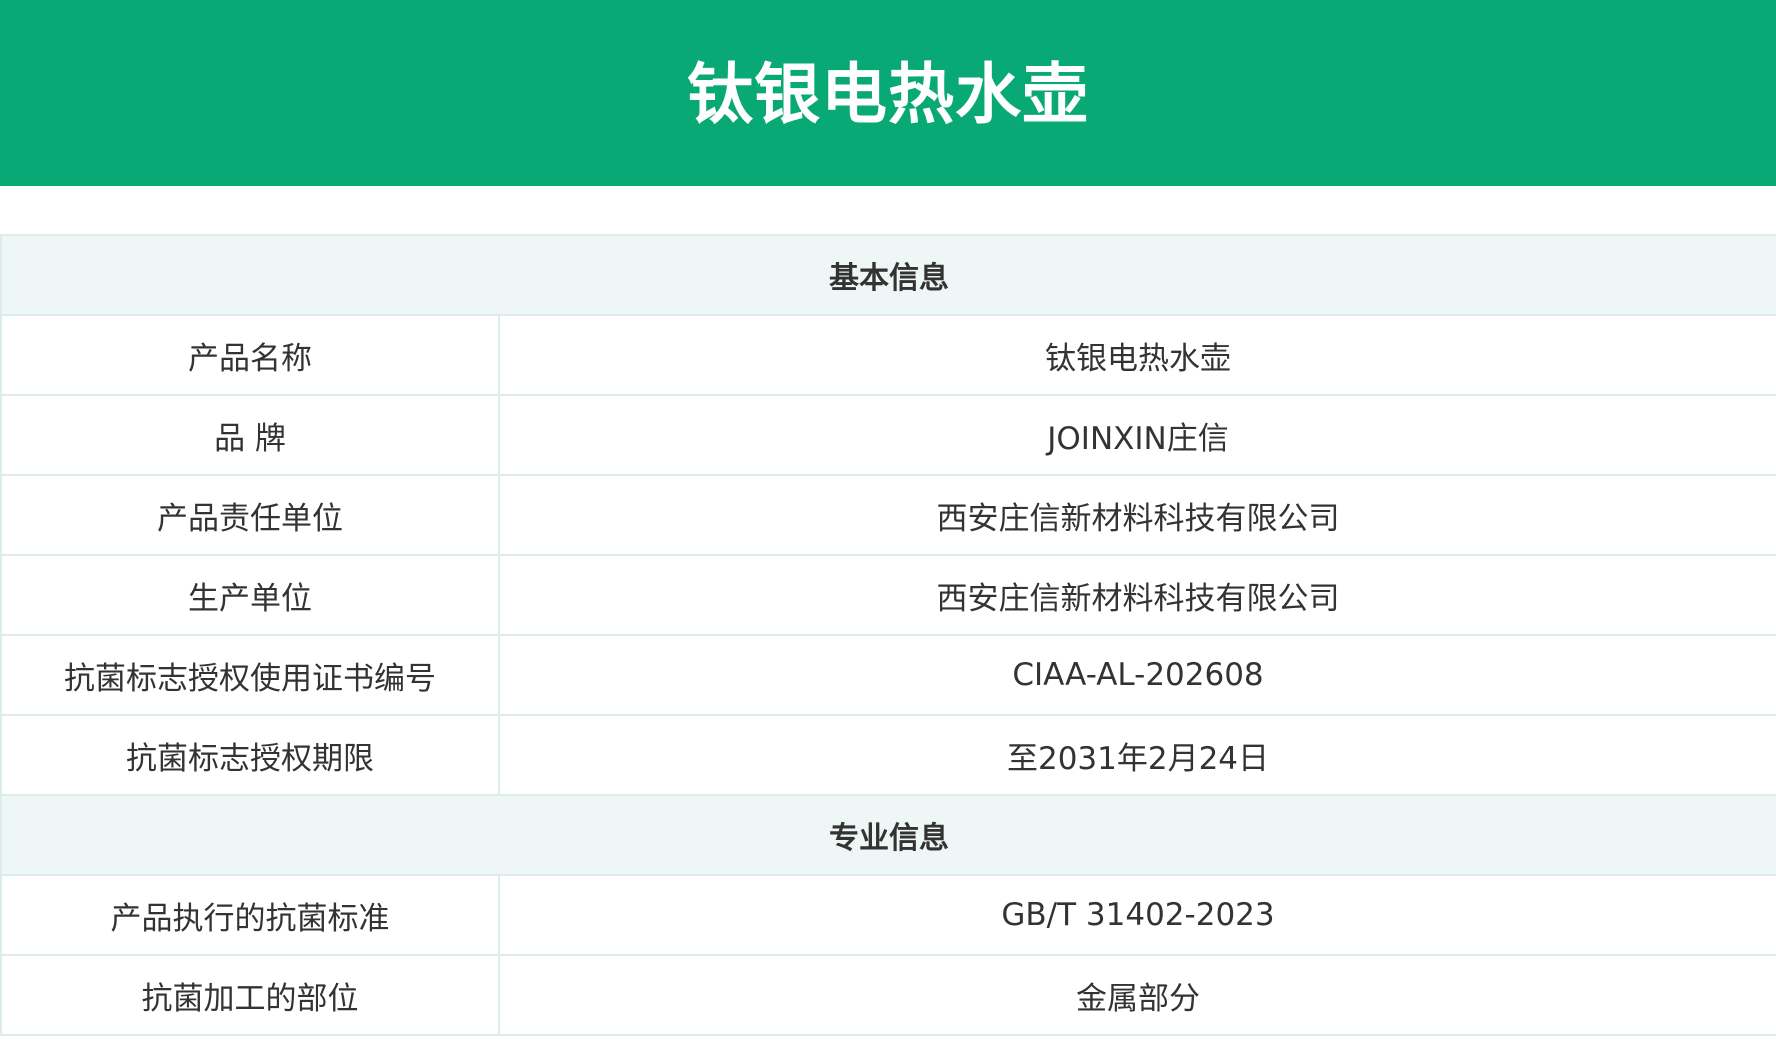 The height and width of the screenshot is (1059, 1776). What do you see at coordinates (250, 355) in the screenshot?
I see `row-label: 产品名称` at bounding box center [250, 355].